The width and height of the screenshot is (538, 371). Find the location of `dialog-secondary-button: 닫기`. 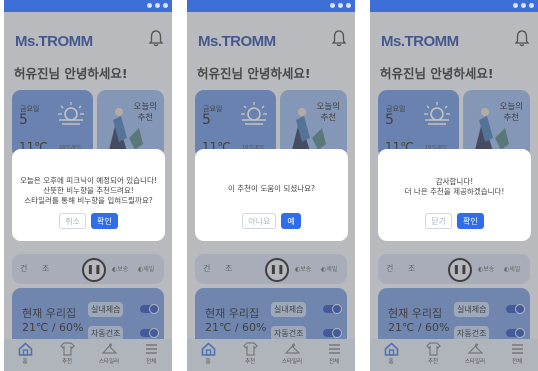

dialog-secondary-button: 닫기 is located at coordinates (438, 221).